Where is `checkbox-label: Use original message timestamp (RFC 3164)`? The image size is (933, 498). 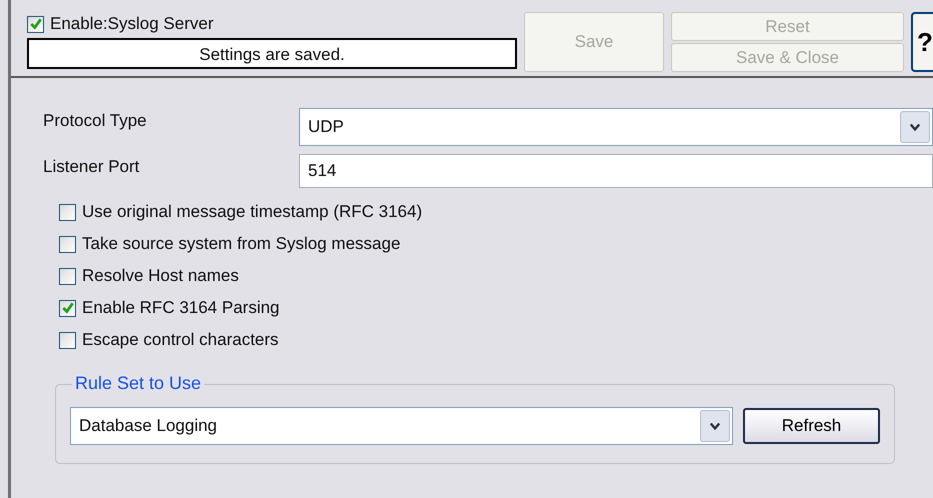 checkbox-label: Use original message timestamp (RFC 3164) is located at coordinates (252, 212).